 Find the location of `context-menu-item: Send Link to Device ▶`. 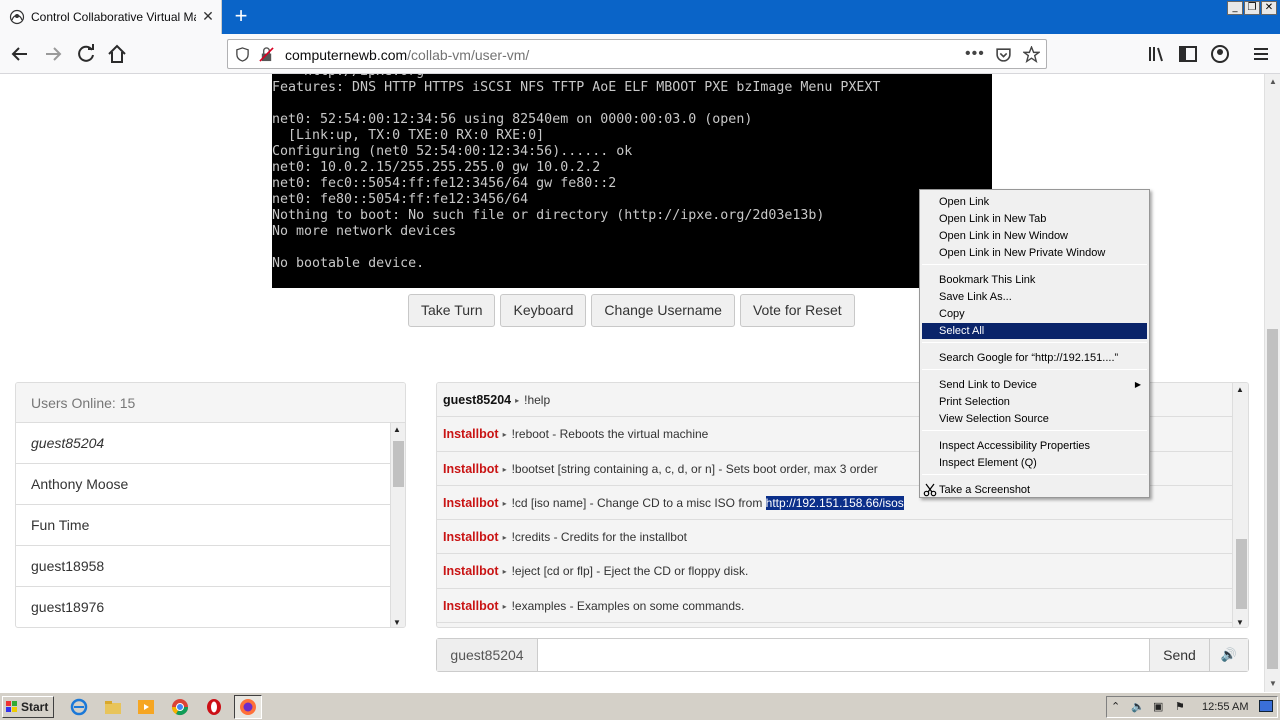

context-menu-item: Send Link to Device ▶ is located at coordinates (1034, 385).